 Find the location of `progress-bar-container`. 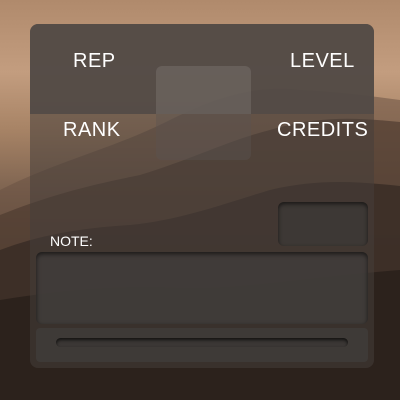

progress-bar-container is located at coordinates (202, 345).